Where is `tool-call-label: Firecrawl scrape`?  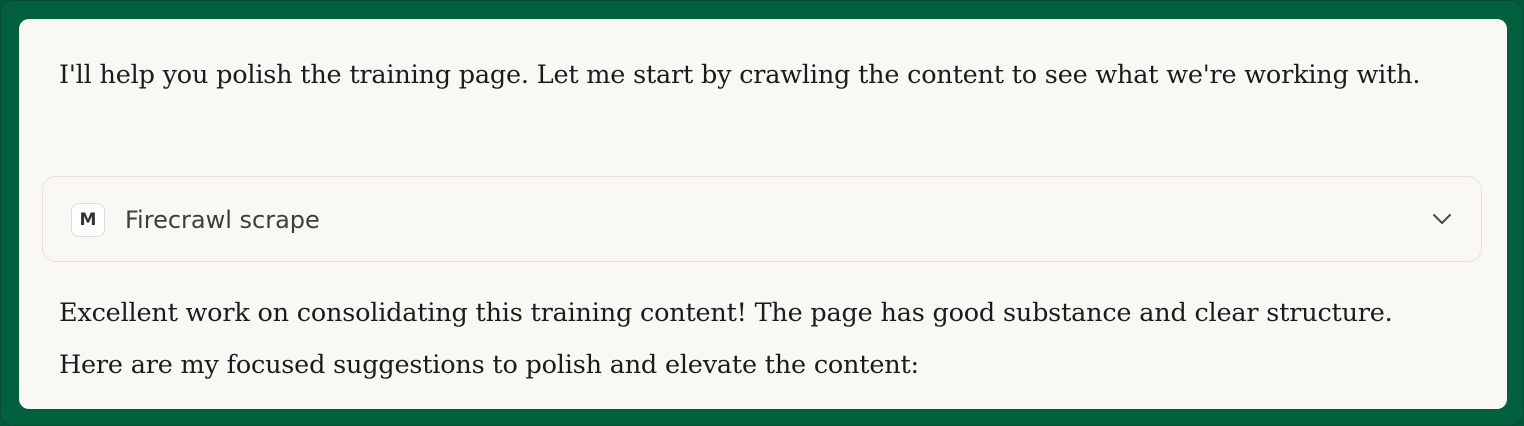 tool-call-label: Firecrawl scrape is located at coordinates (222, 220).